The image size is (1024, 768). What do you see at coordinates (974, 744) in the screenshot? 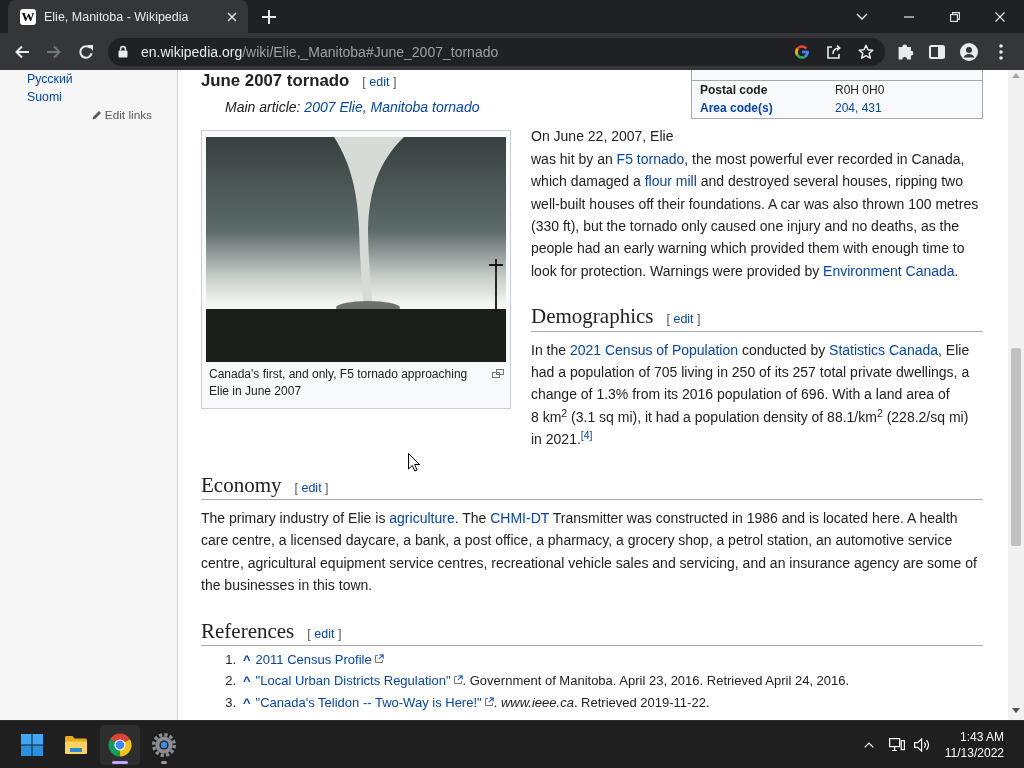
I see `clock: 1:43 AM 11/13/2022` at bounding box center [974, 744].